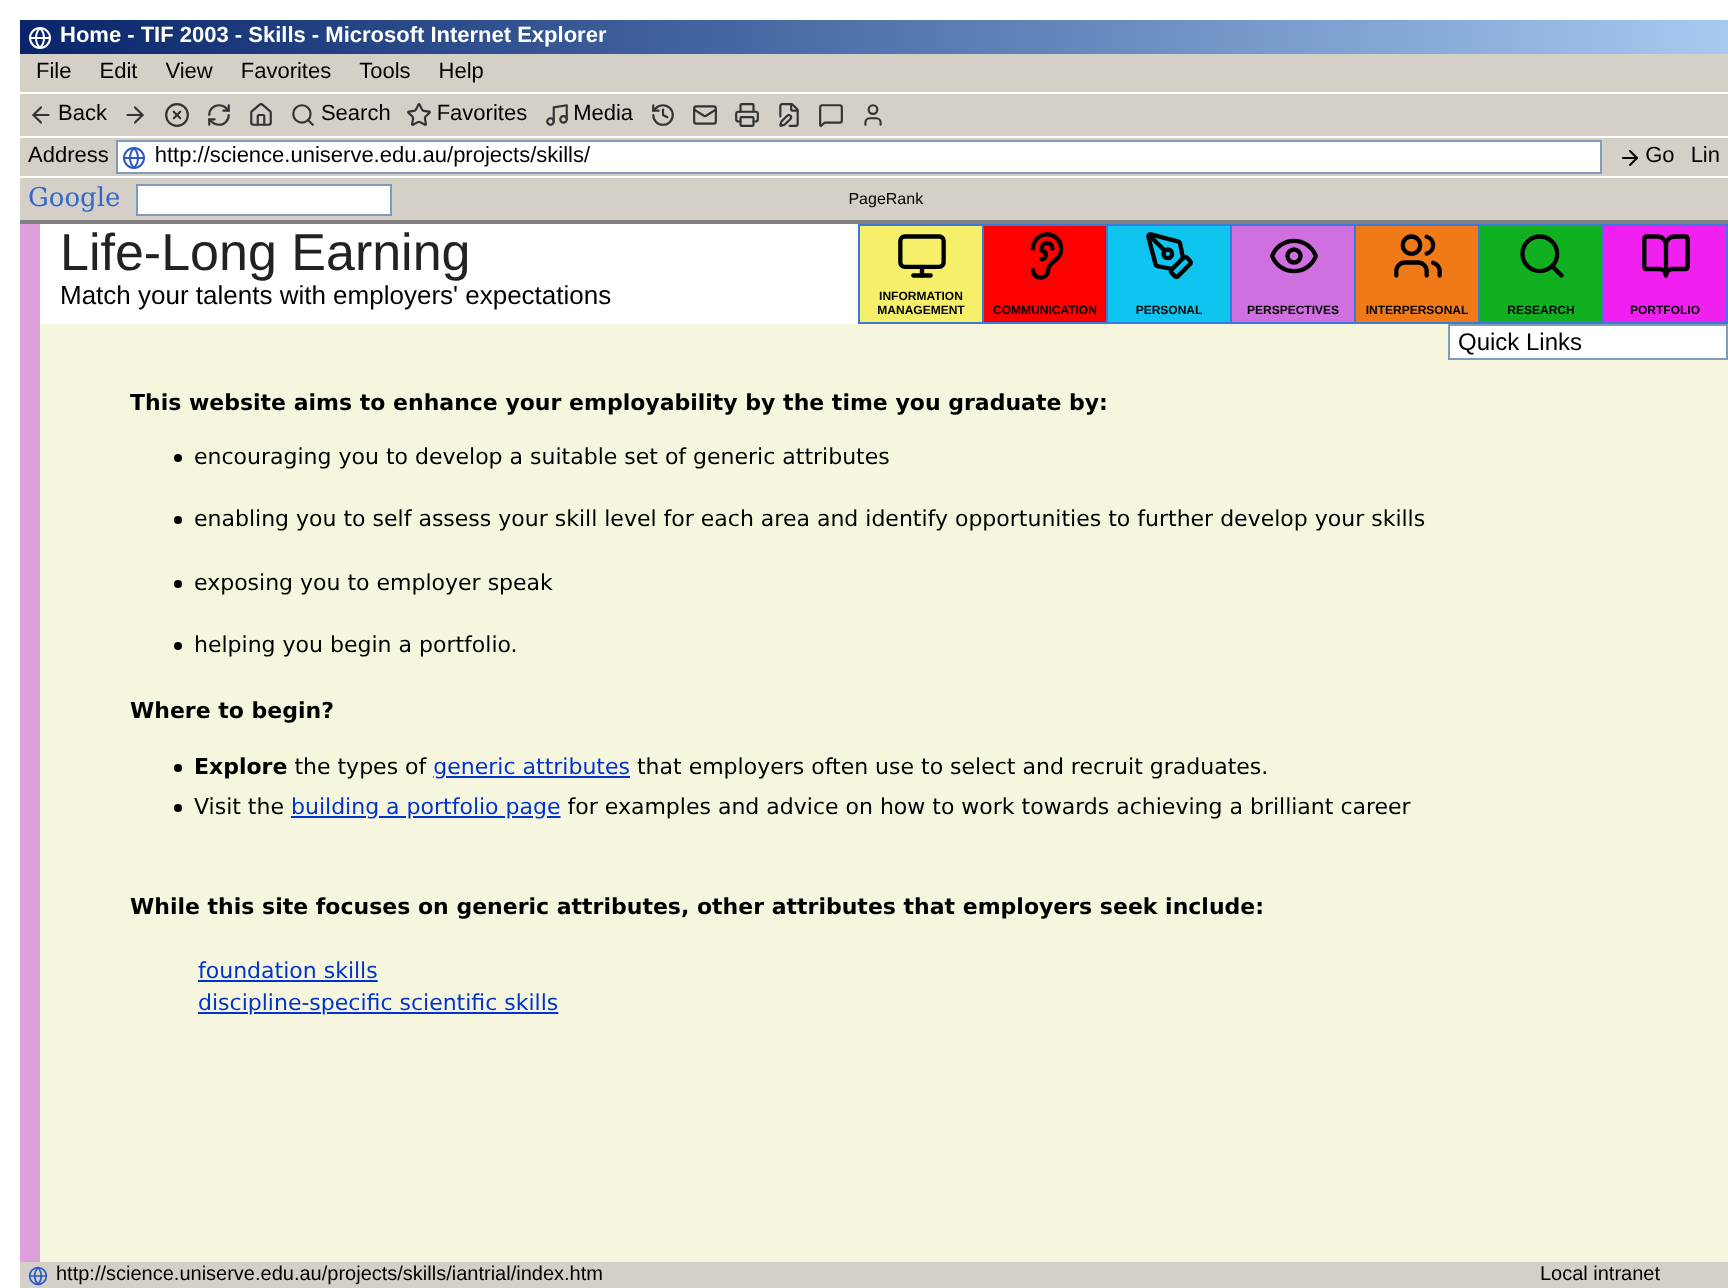  Describe the element at coordinates (461, 73) in the screenshot. I see `menu-item: Help` at that location.